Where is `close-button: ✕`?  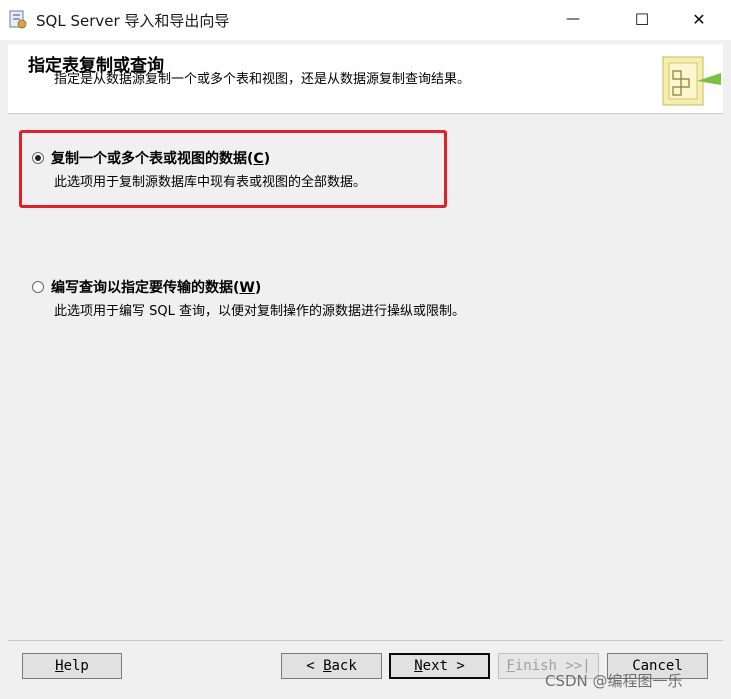
close-button: ✕ is located at coordinates (699, 19).